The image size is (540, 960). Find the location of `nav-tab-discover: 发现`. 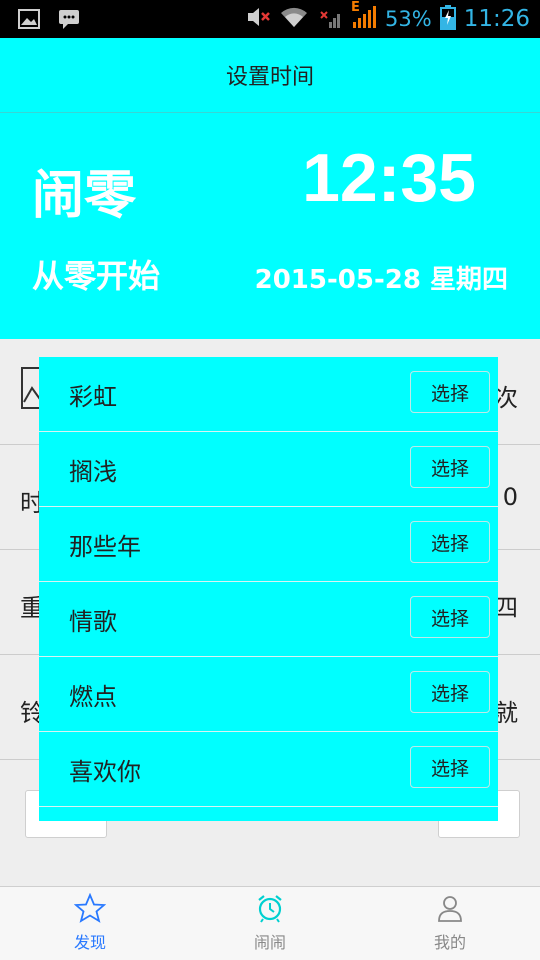

nav-tab-discover: 发现 is located at coordinates (90, 922).